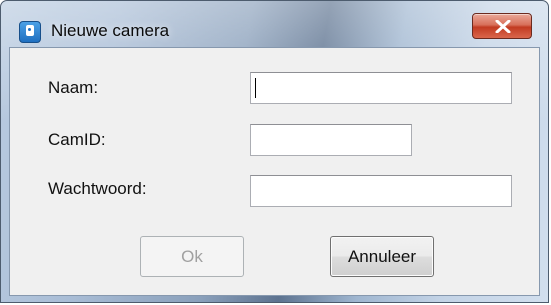  I want to click on close-button, so click(502, 26).